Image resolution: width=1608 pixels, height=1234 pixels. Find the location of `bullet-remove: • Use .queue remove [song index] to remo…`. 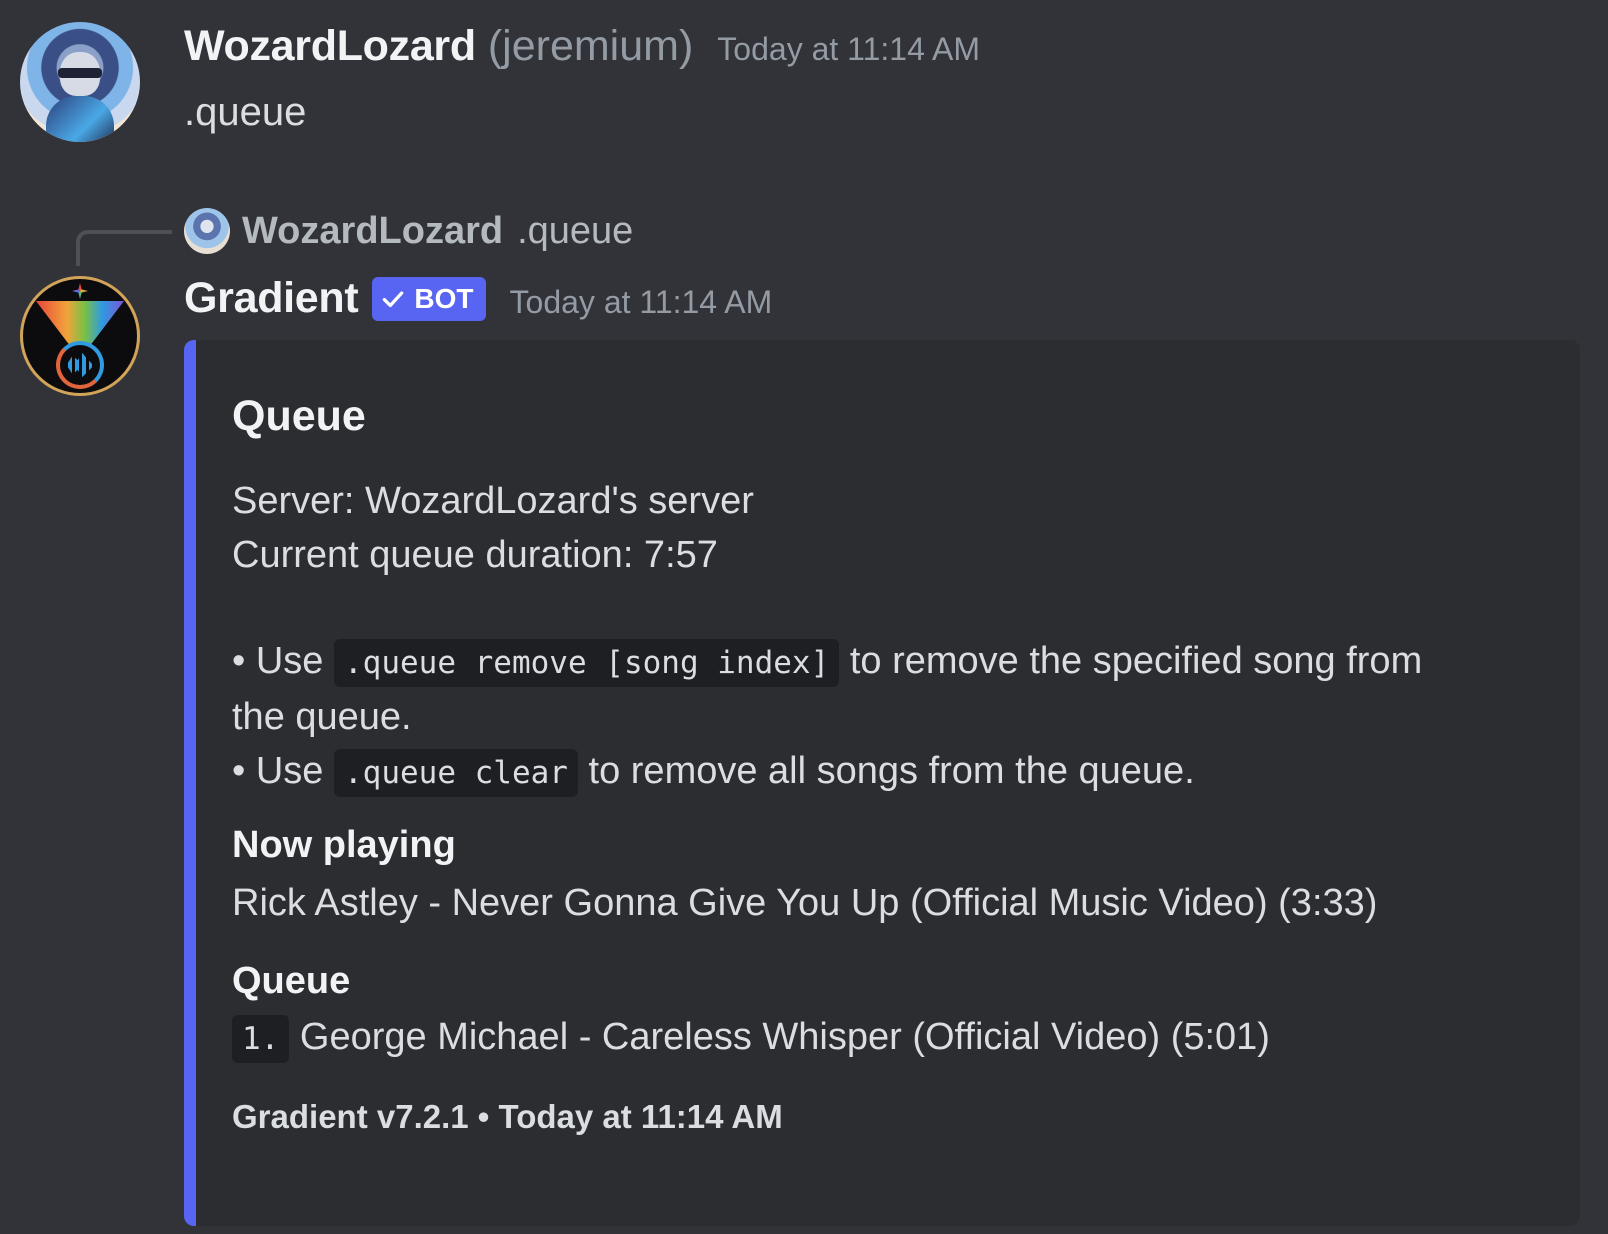

bullet-remove: • Use .queue remove [song index] to remo… is located at coordinates (886, 662).